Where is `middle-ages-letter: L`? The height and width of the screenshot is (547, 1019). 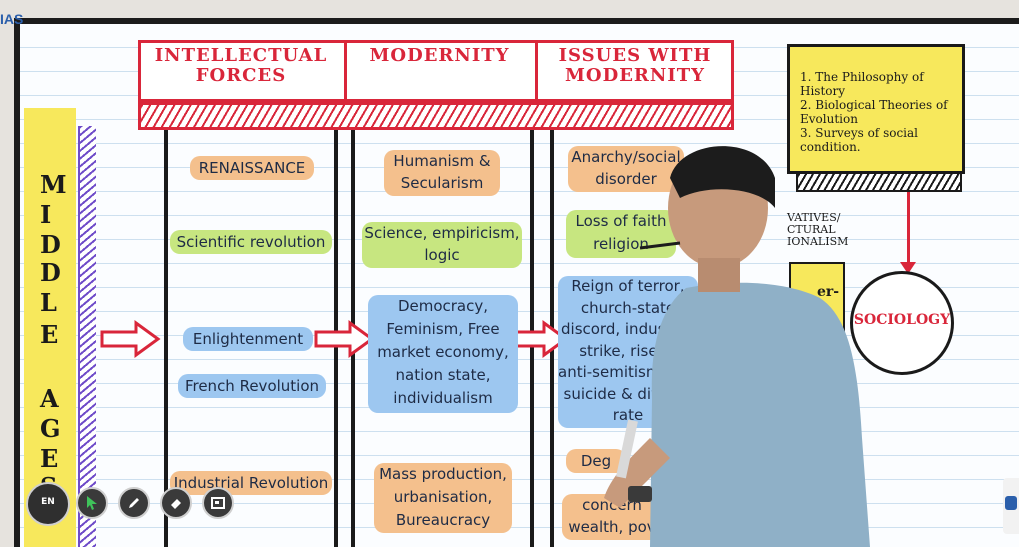 middle-ages-letter: L is located at coordinates (48, 302).